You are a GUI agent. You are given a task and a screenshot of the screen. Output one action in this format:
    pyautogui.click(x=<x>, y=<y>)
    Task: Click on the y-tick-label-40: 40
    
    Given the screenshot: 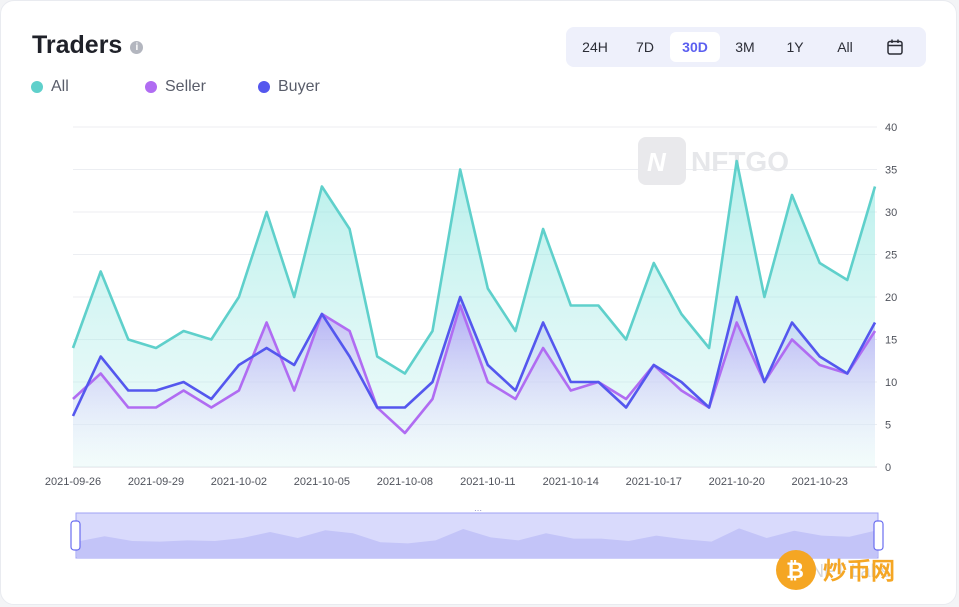 What is the action you would take?
    pyautogui.click(x=891, y=128)
    